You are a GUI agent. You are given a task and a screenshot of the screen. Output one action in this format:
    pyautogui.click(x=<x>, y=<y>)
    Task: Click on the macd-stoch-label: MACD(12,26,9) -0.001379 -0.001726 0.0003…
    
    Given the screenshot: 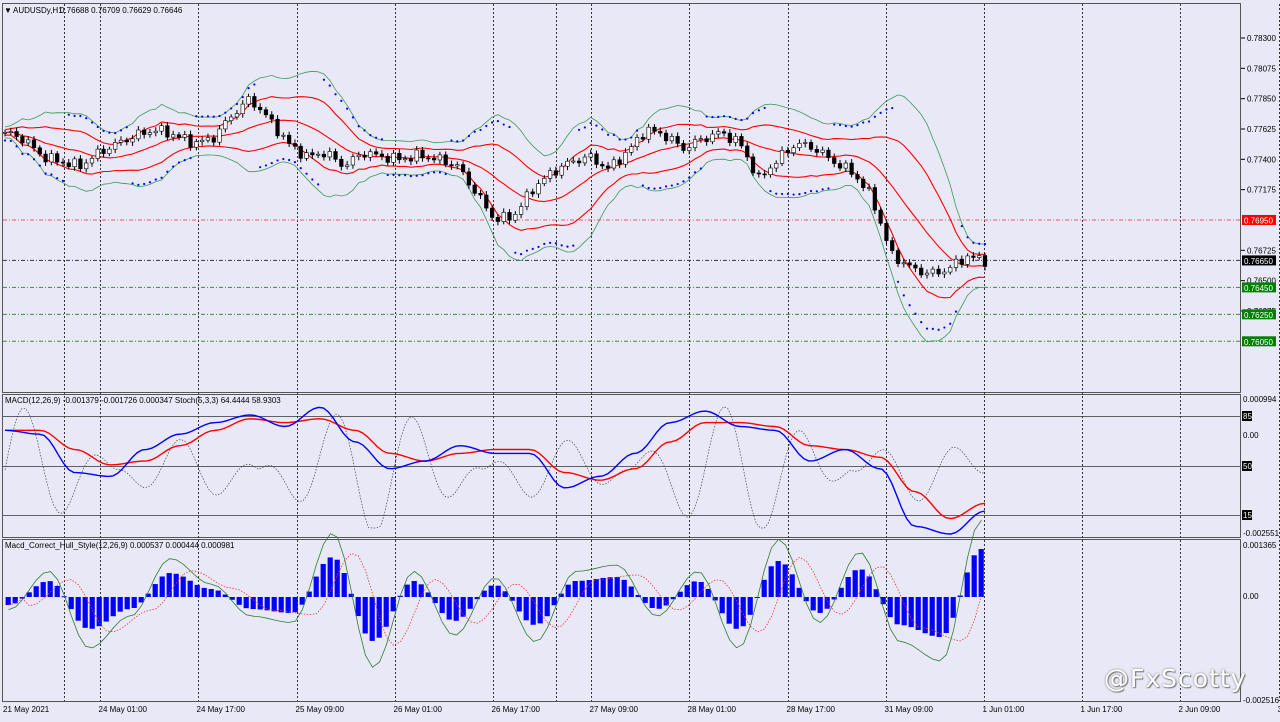 What is the action you would take?
    pyautogui.click(x=143, y=400)
    